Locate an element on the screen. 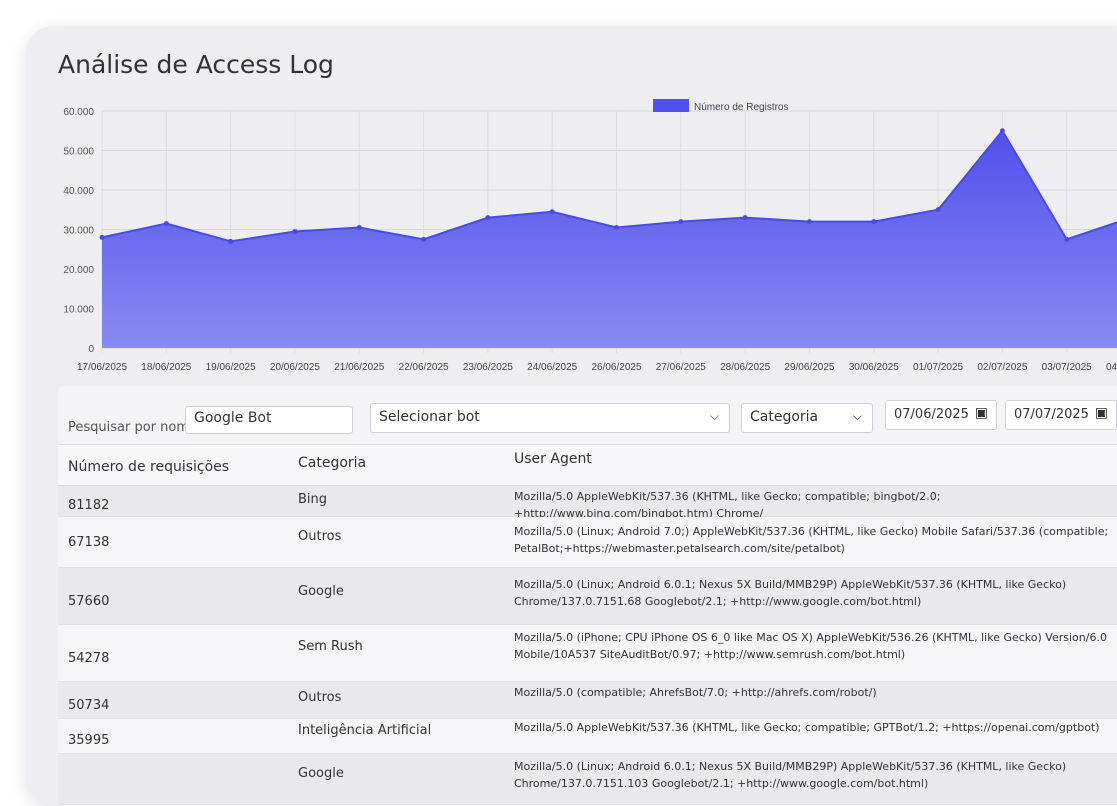 The height and width of the screenshot is (806, 1117). y-tick-label: 10.000 is located at coordinates (78, 310).